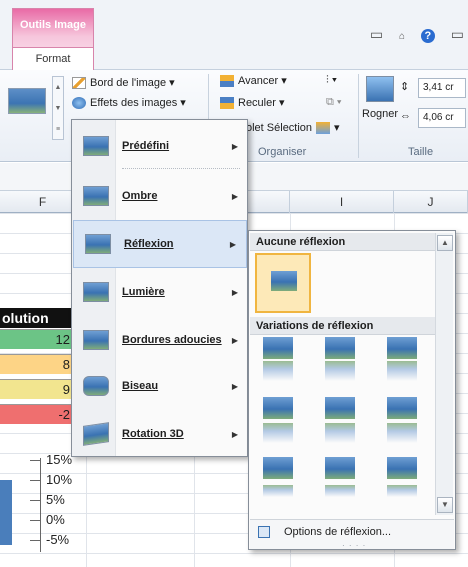 This screenshot has height=567, width=468. Describe the element at coordinates (343, 242) in the screenshot. I see `no-reflection-header: Aucune réflexion` at that location.